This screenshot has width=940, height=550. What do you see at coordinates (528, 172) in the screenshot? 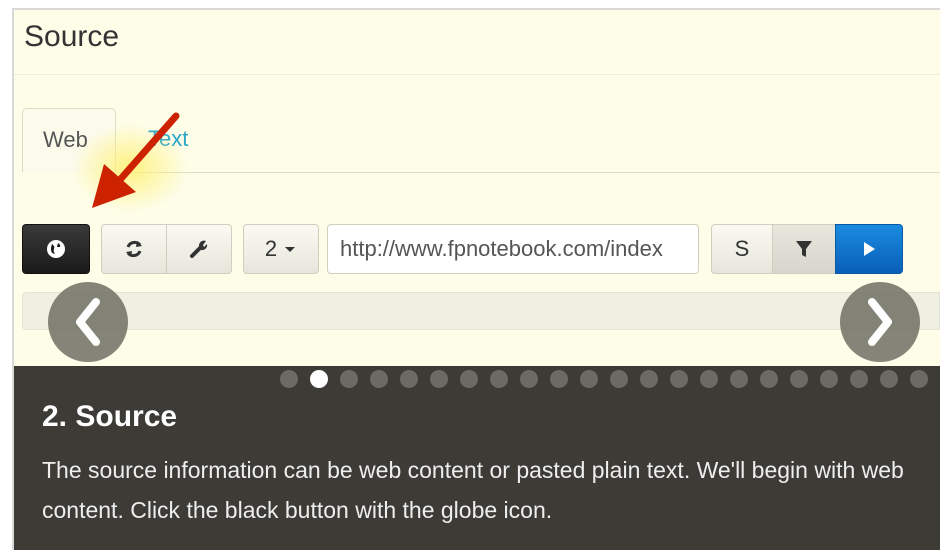
I see `tabs-divider` at bounding box center [528, 172].